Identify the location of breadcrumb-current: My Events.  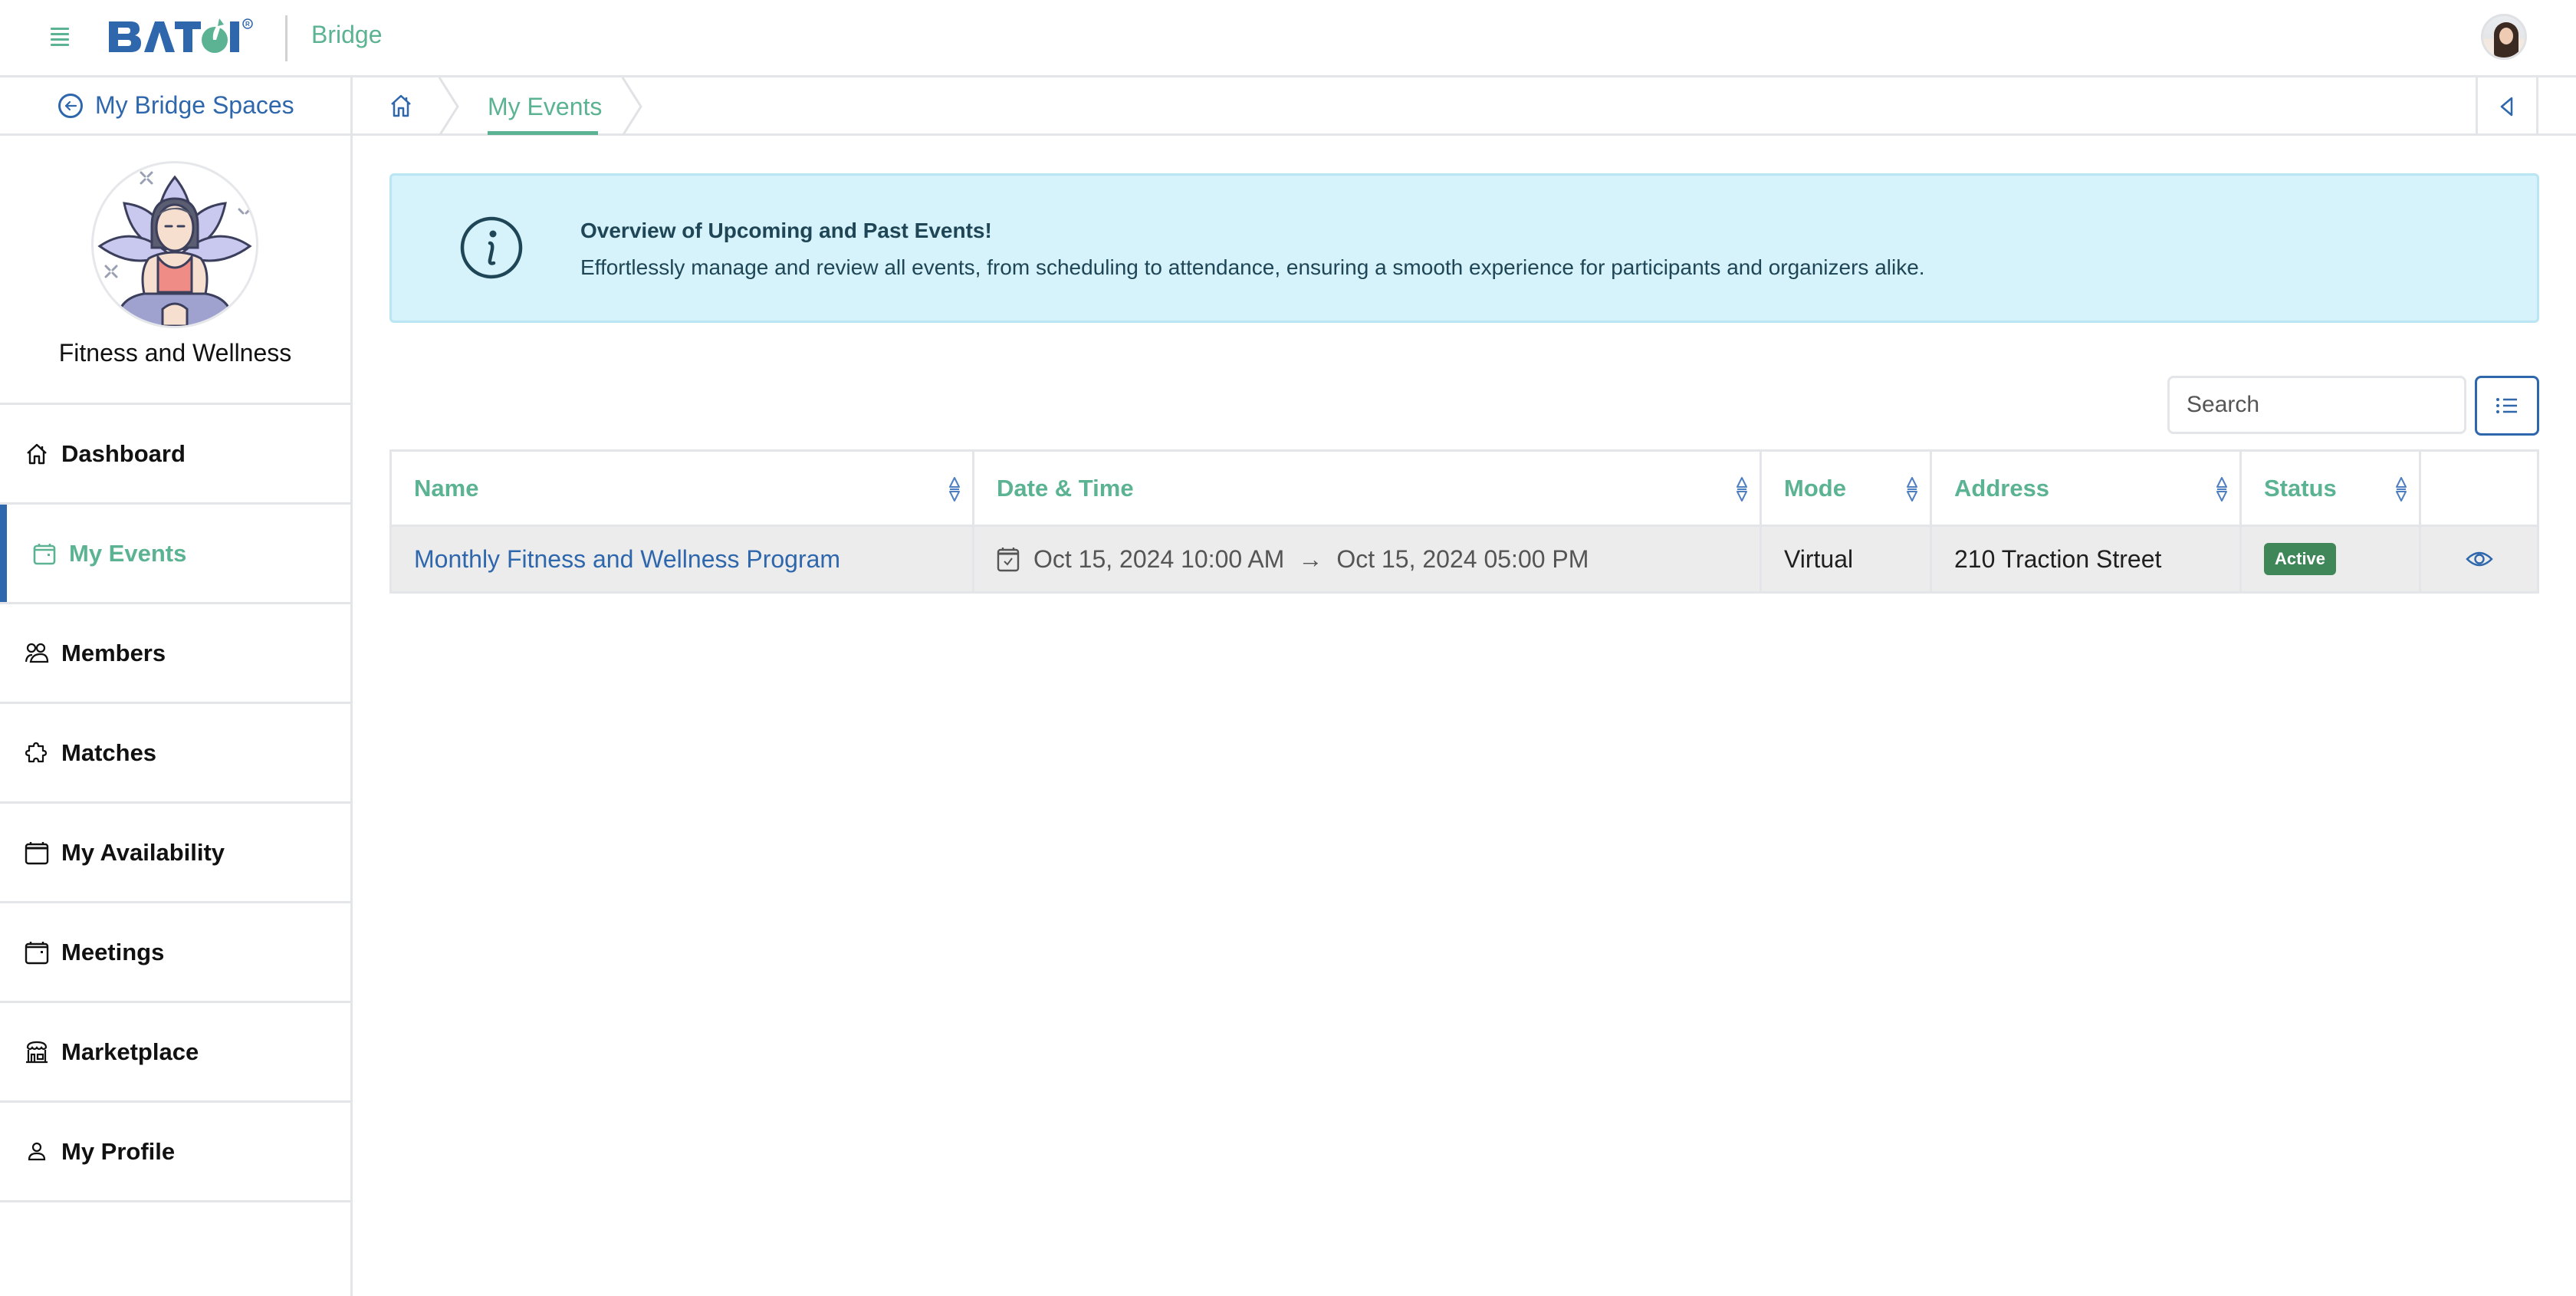
(545, 107).